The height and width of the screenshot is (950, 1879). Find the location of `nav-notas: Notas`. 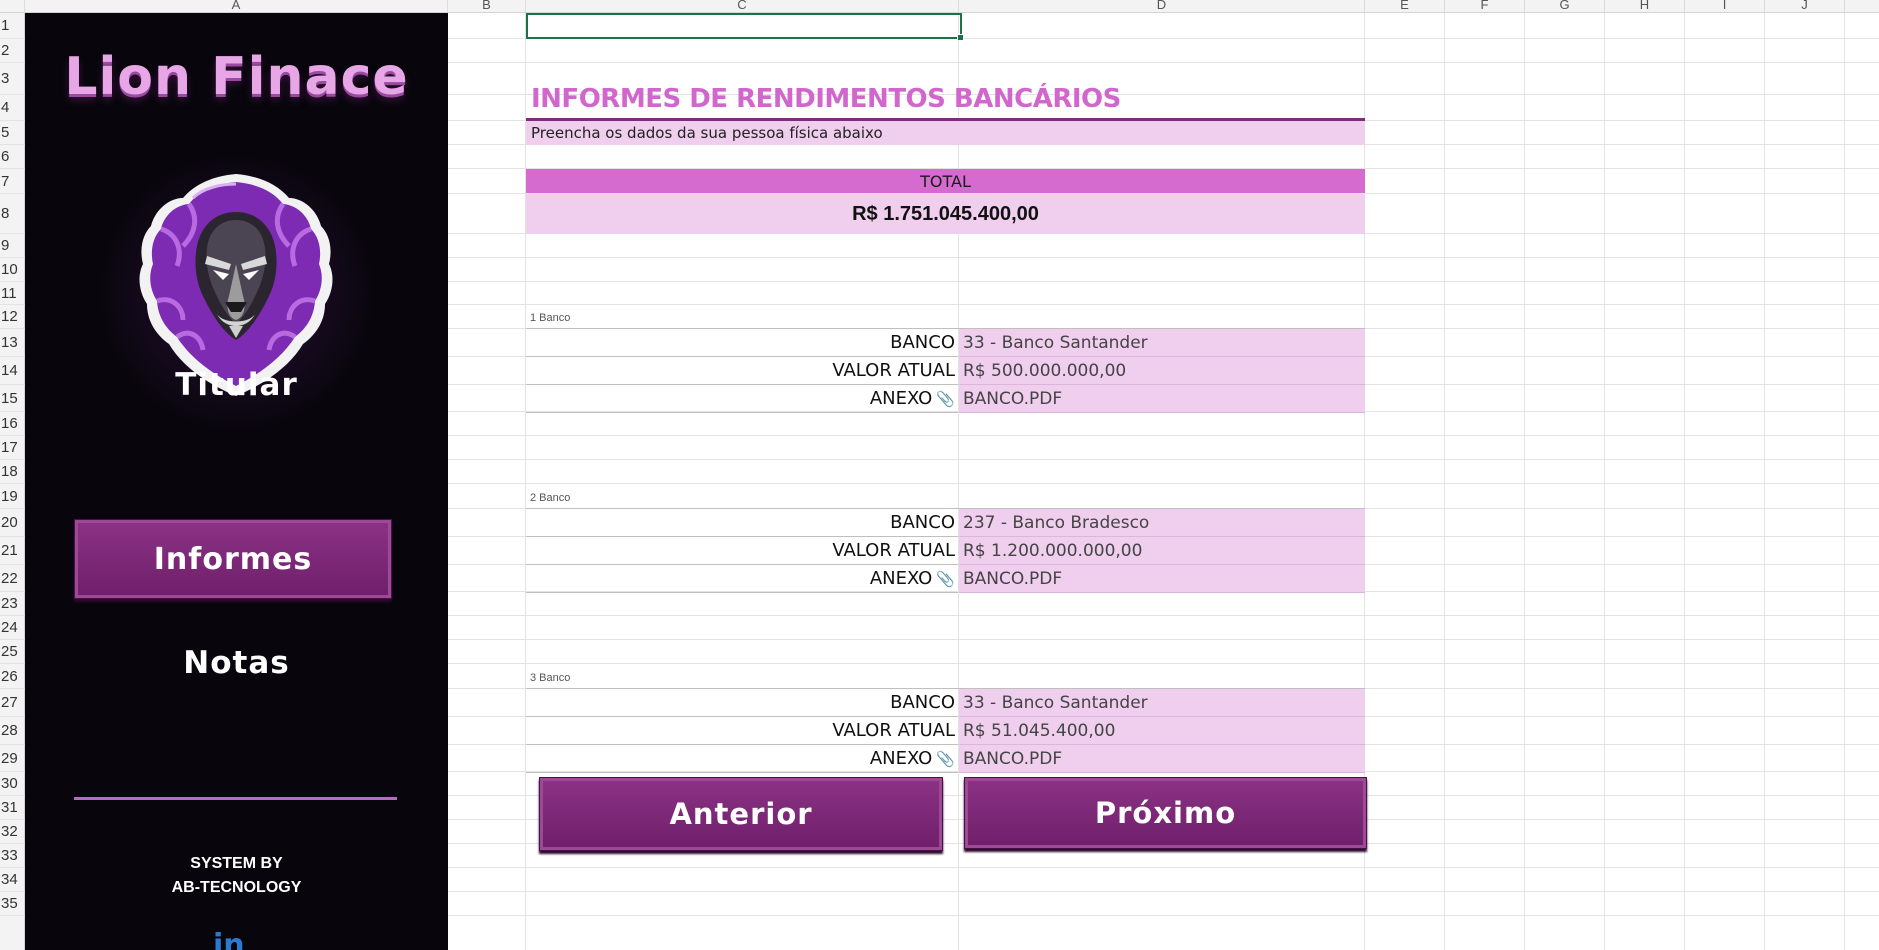

nav-notas: Notas is located at coordinates (236, 663).